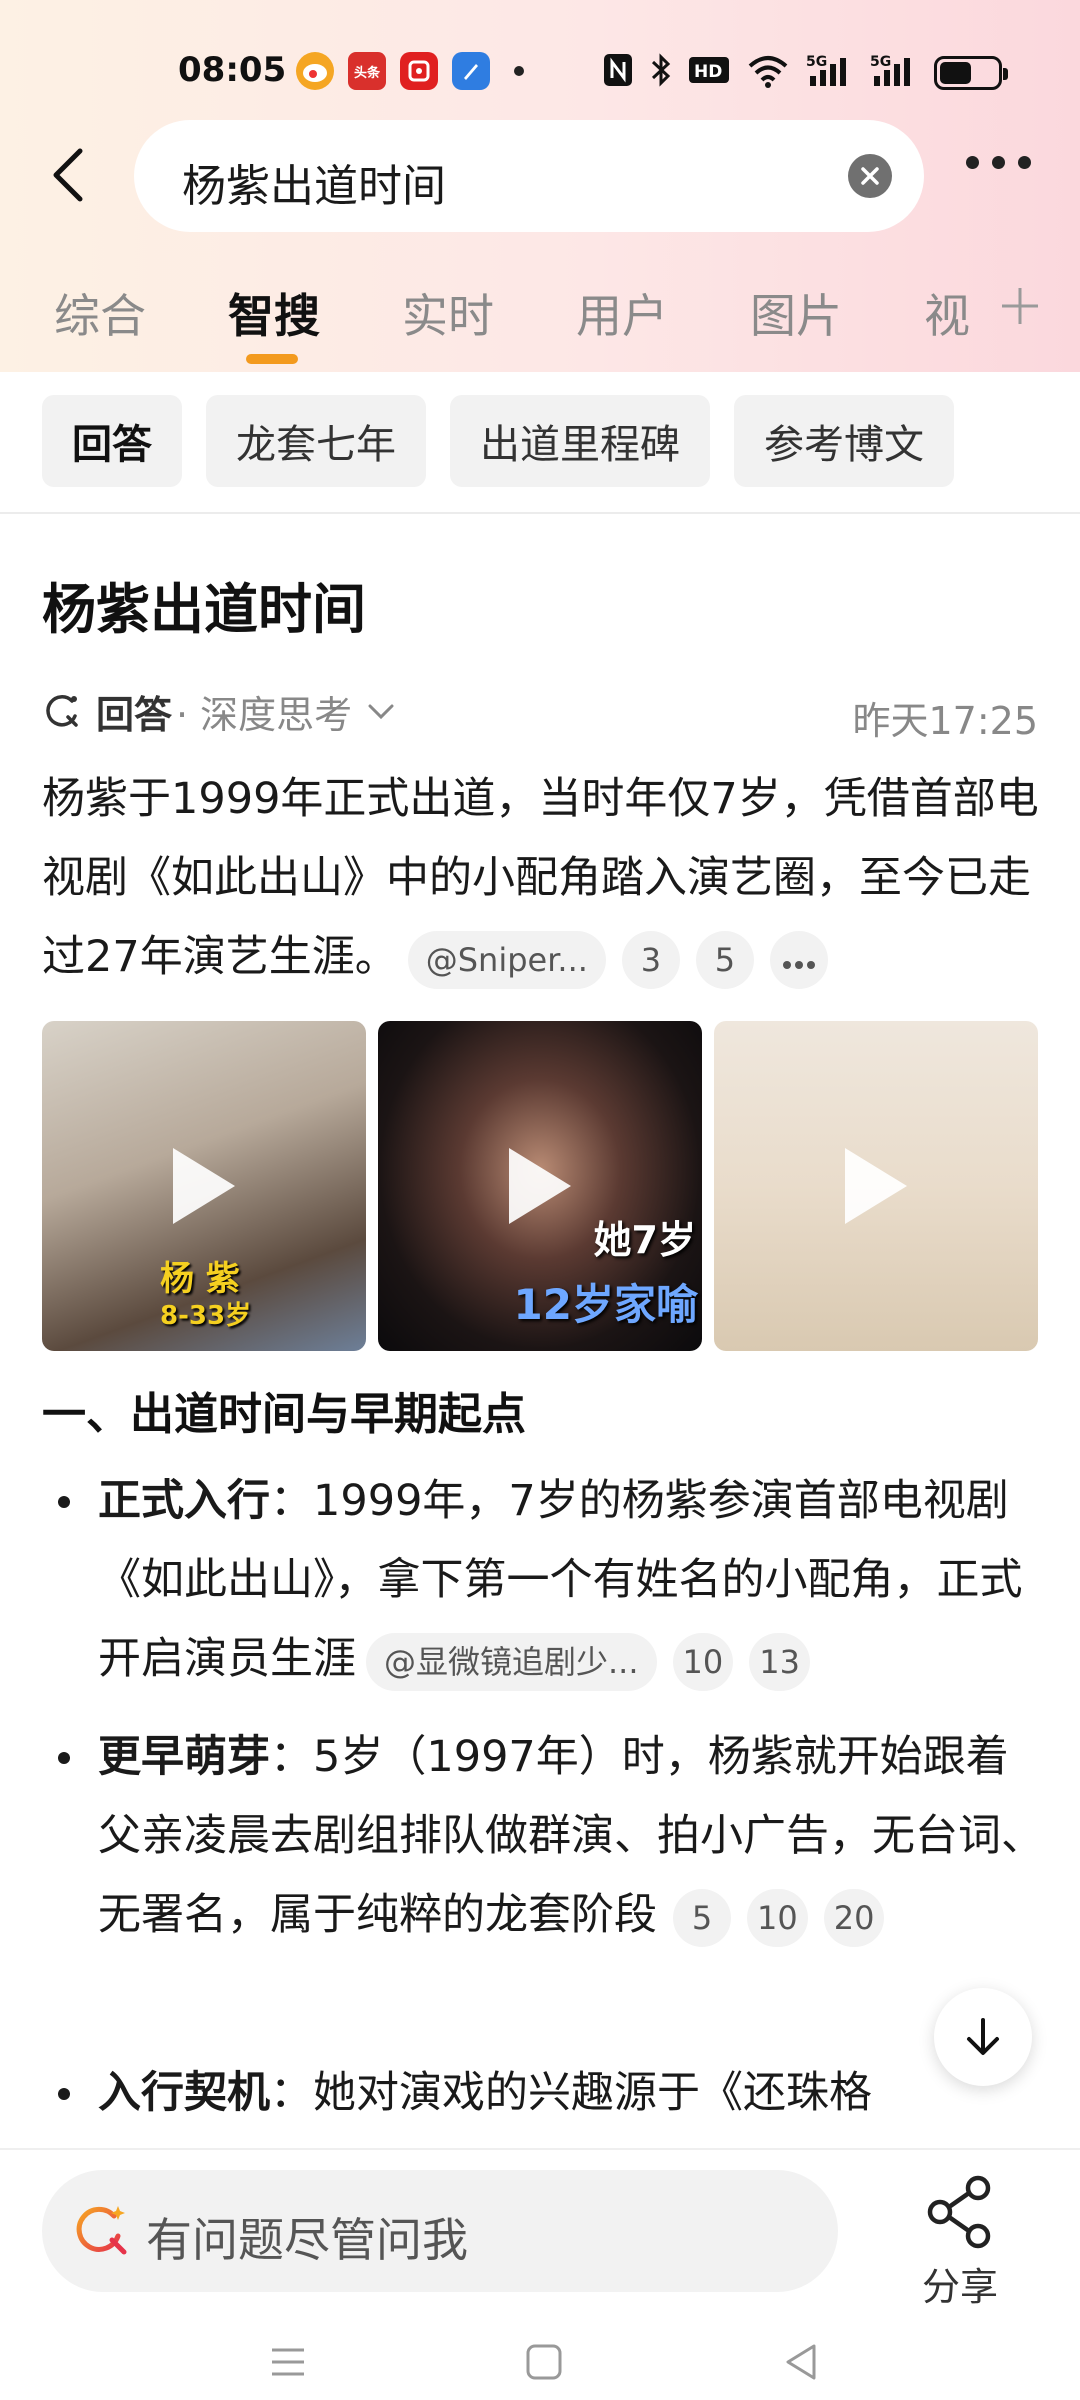 The image size is (1080, 2400). Describe the element at coordinates (798, 964) in the screenshot. I see `ellipsis-icon` at that location.